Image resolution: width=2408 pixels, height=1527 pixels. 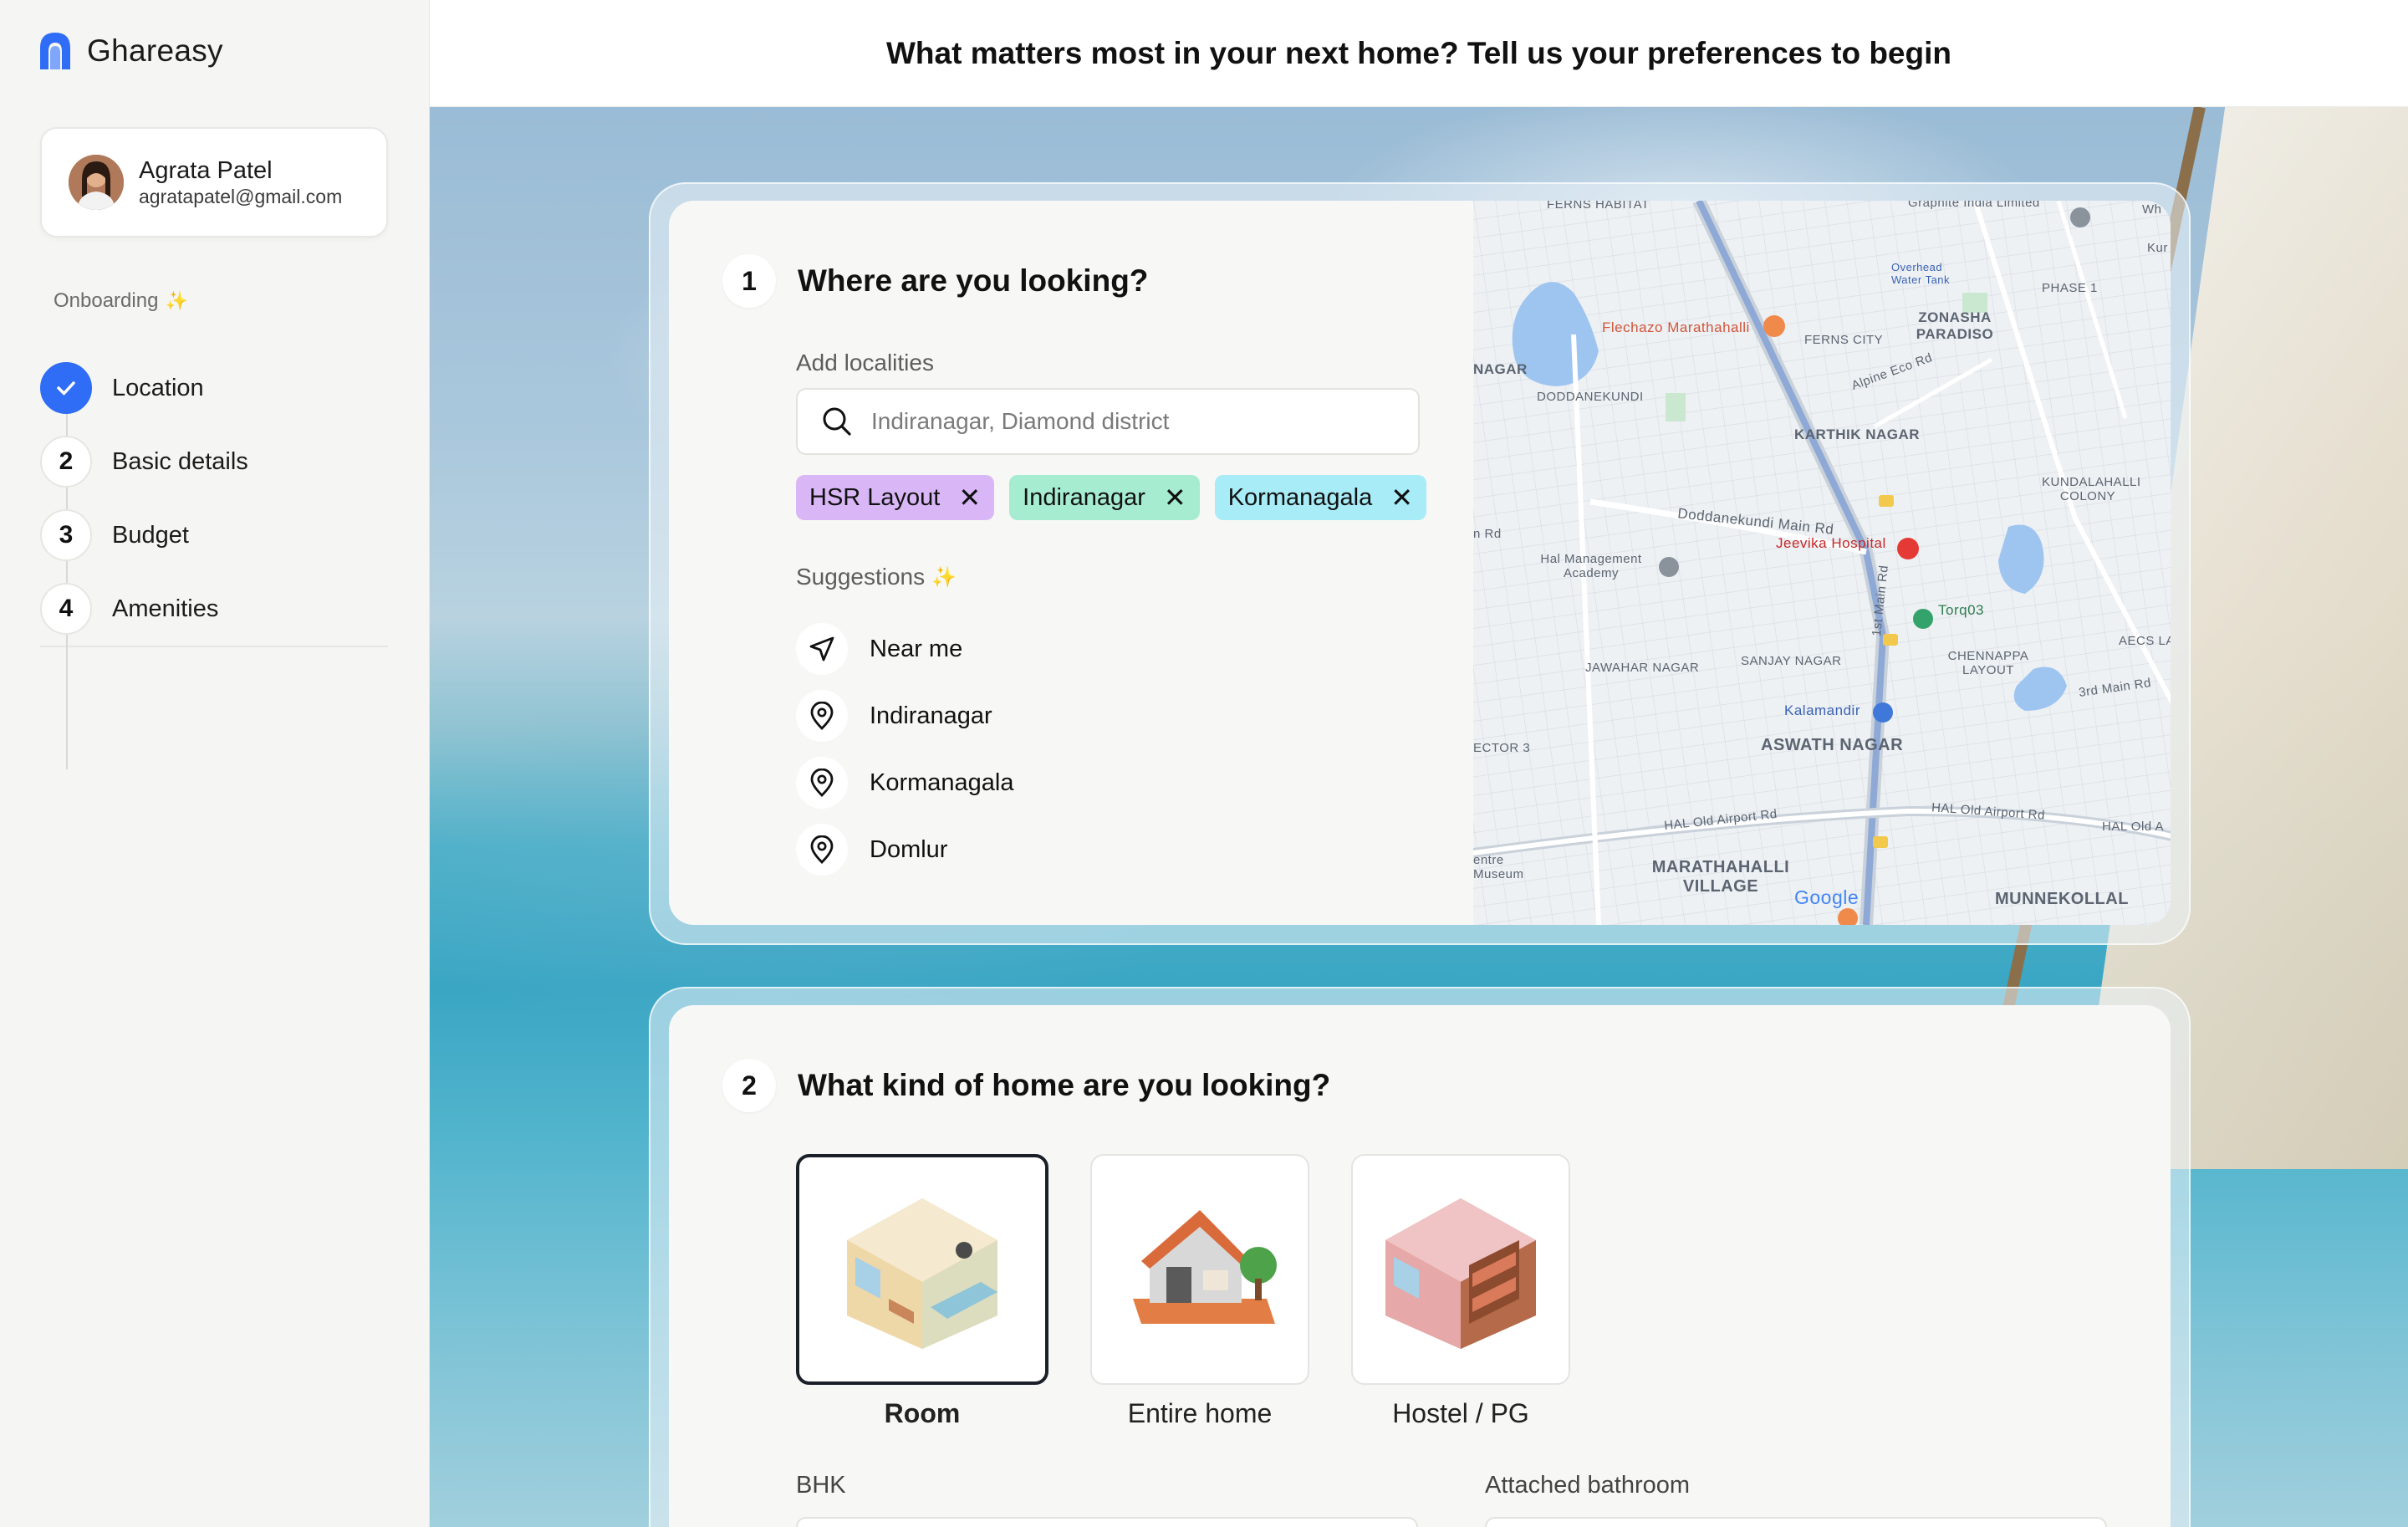 What do you see at coordinates (158, 388) in the screenshot?
I see `step-label: Location` at bounding box center [158, 388].